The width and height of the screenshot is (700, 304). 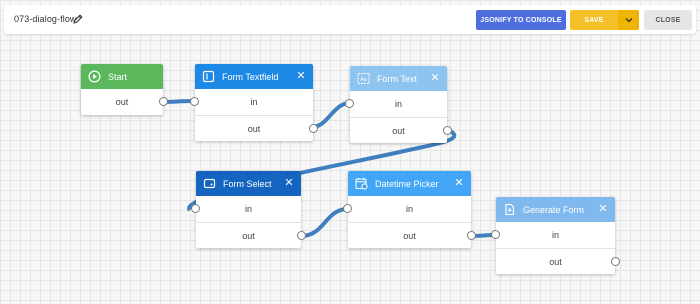 What do you see at coordinates (361, 184) in the screenshot?
I see `calendar-clock-icon` at bounding box center [361, 184].